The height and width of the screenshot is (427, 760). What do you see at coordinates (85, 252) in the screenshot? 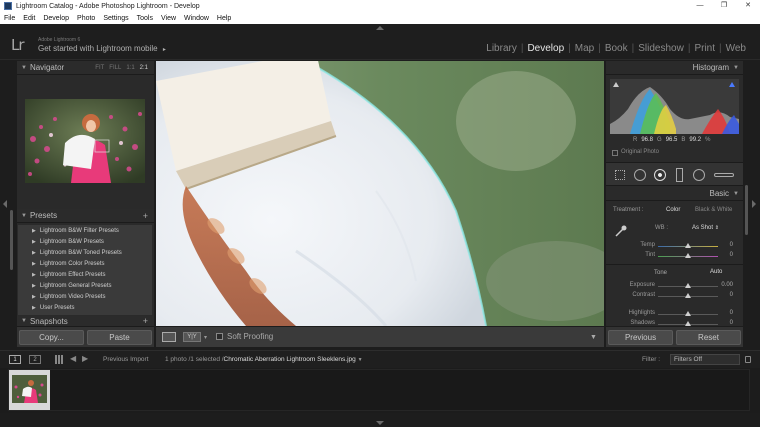
I see `preset-folder: ▶ Lightroom B&W Toned Presets` at bounding box center [85, 252].